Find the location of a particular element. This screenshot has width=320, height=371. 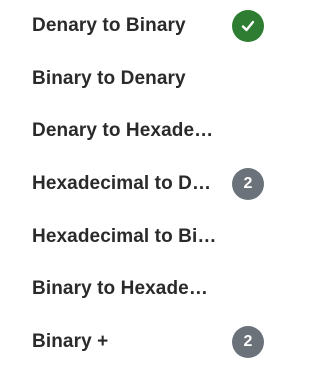

menu-item-hexadecimal-to-denary: Hexadecimal to De... 2 is located at coordinates (144, 184).